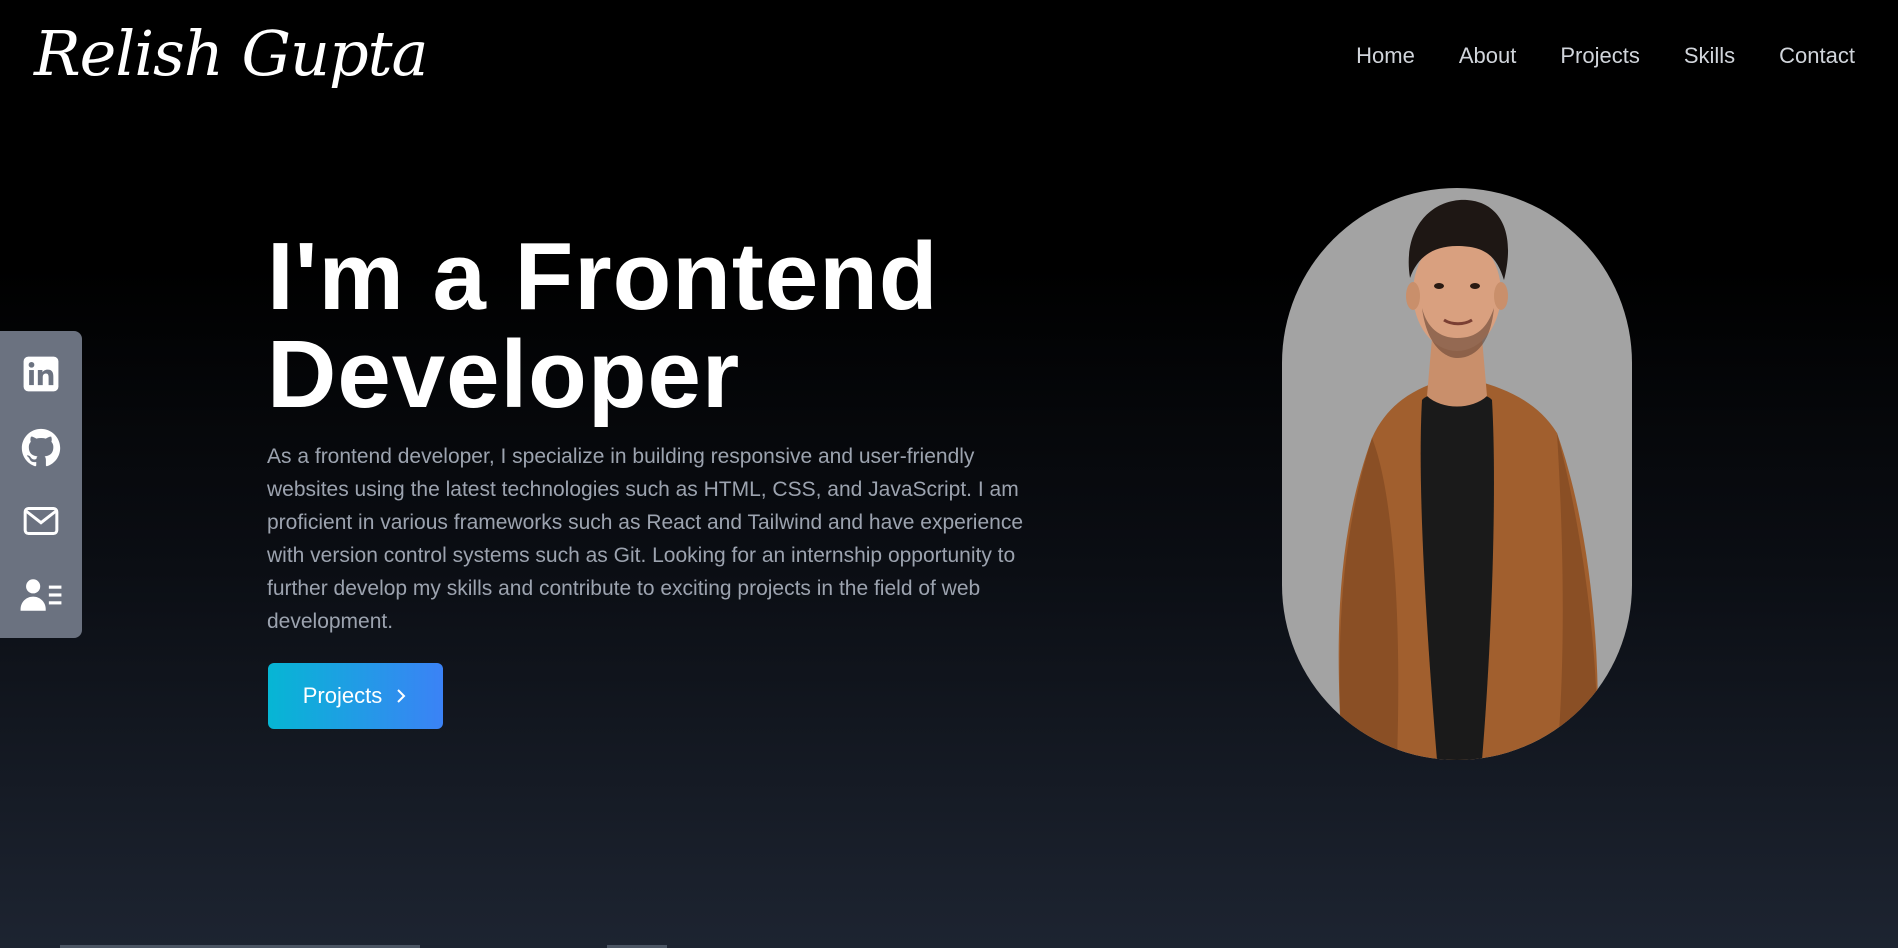 This screenshot has height=948, width=1898. I want to click on nav-about: About, so click(1488, 56).